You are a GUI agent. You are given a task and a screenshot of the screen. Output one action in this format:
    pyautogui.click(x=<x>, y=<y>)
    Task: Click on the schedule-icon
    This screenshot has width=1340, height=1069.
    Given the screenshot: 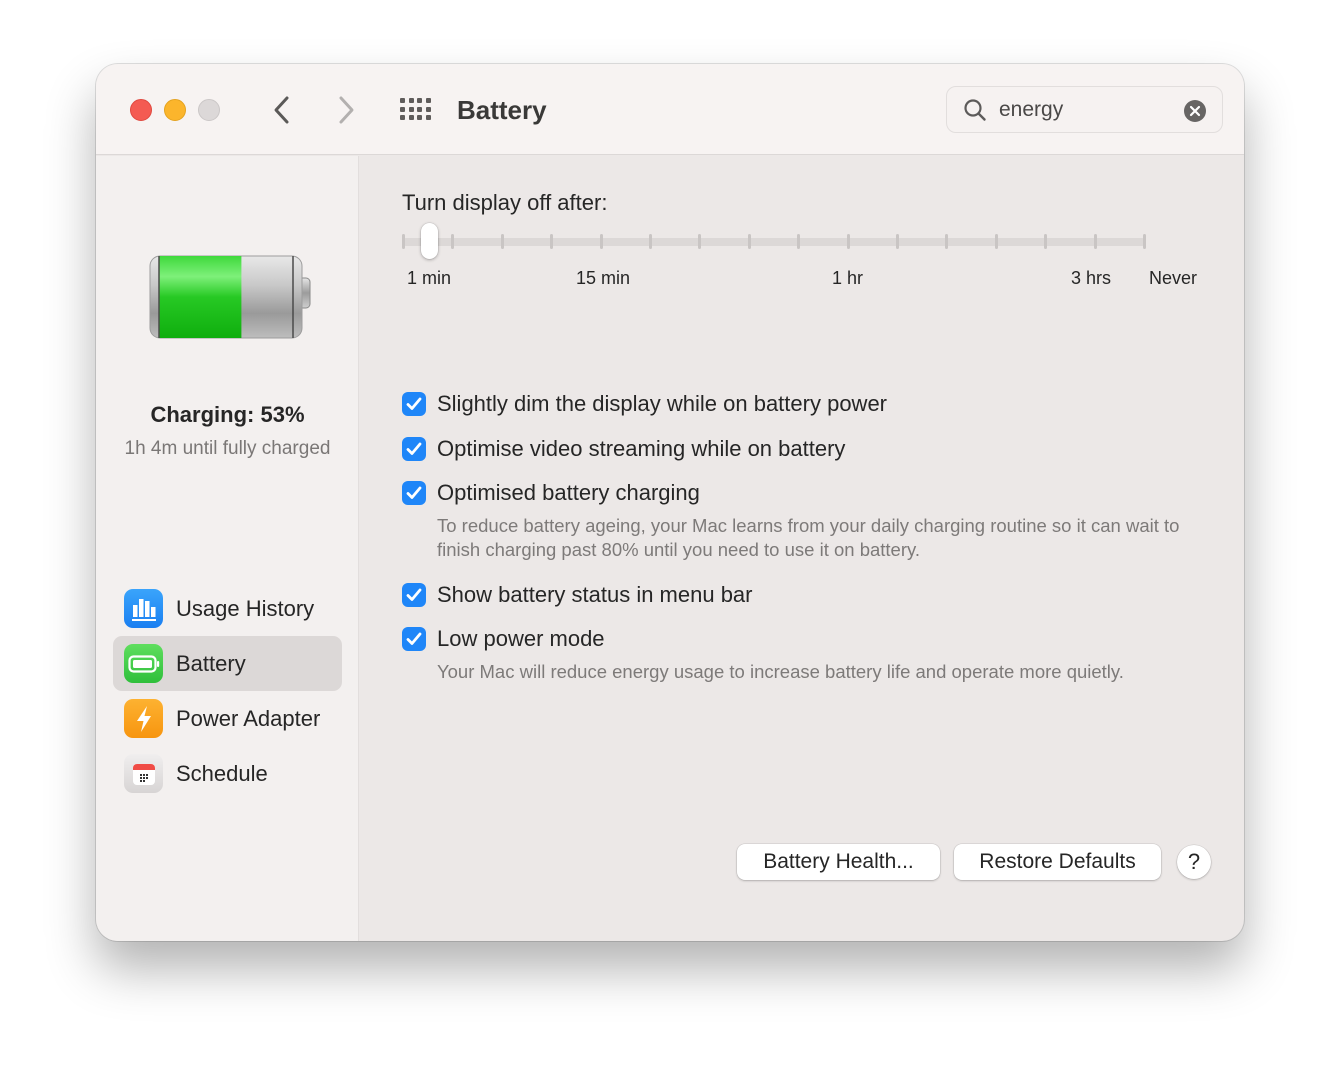 What is the action you would take?
    pyautogui.click(x=143, y=773)
    